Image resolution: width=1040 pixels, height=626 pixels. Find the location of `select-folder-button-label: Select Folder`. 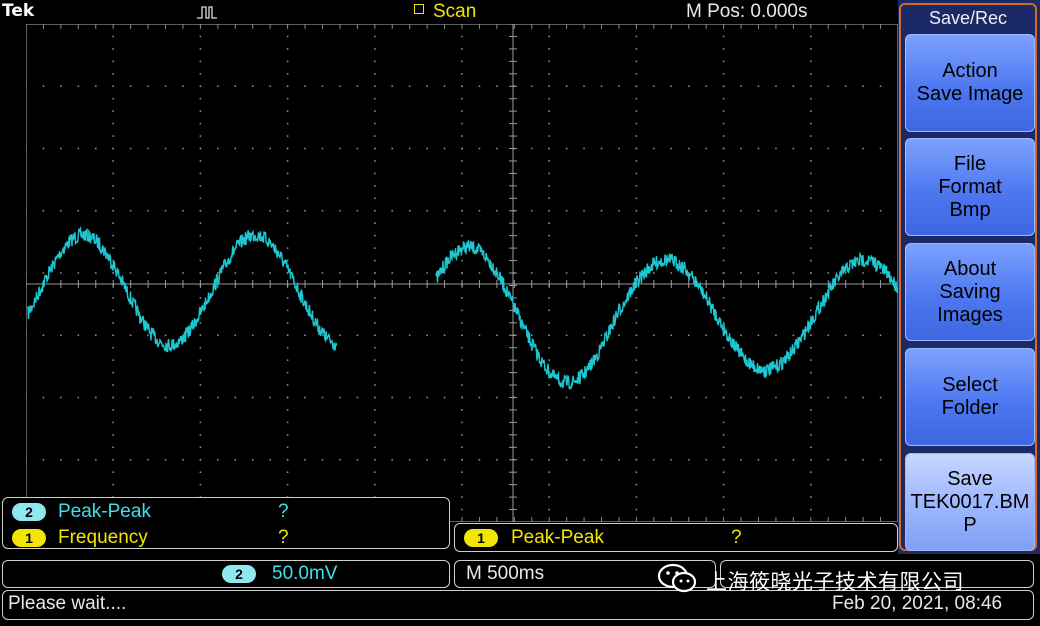

select-folder-button-label: Select Folder is located at coordinates (970, 396).